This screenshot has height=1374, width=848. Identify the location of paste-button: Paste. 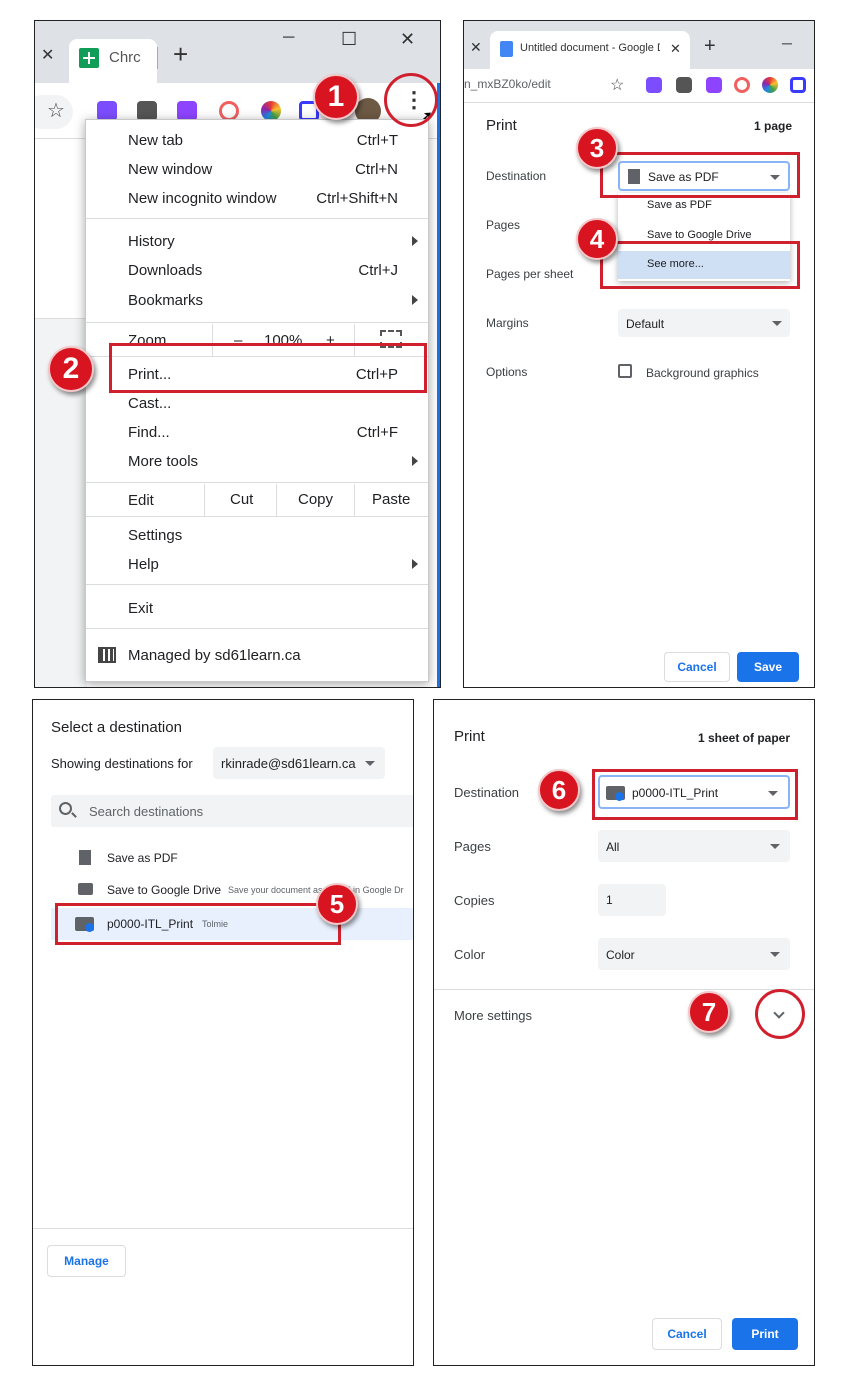
(391, 499).